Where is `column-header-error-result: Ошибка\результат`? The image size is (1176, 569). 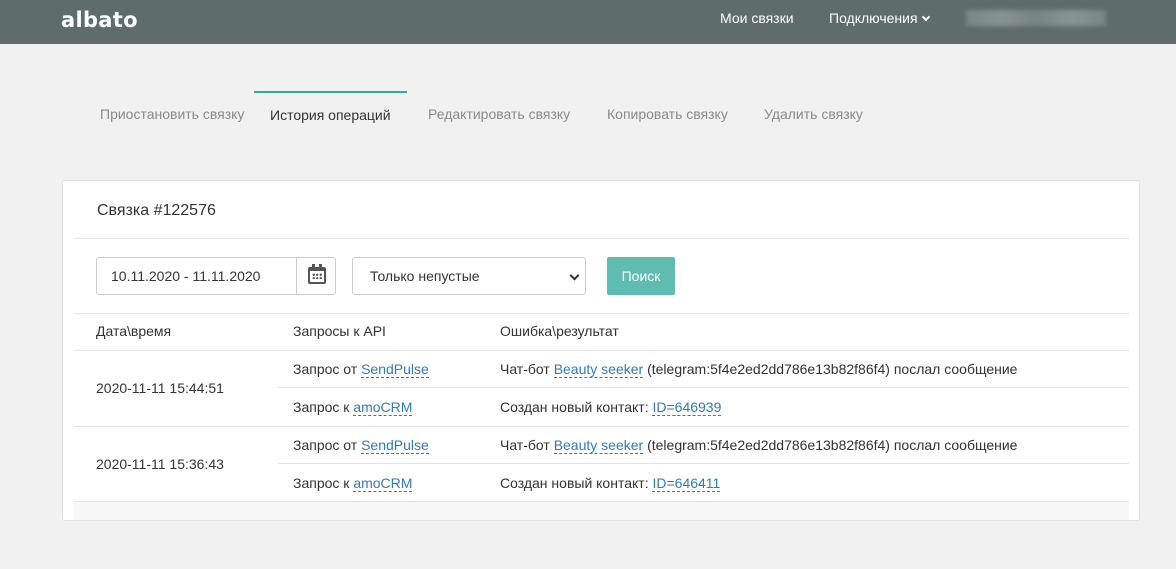
column-header-error-result: Ошибка\результат is located at coordinates (559, 331).